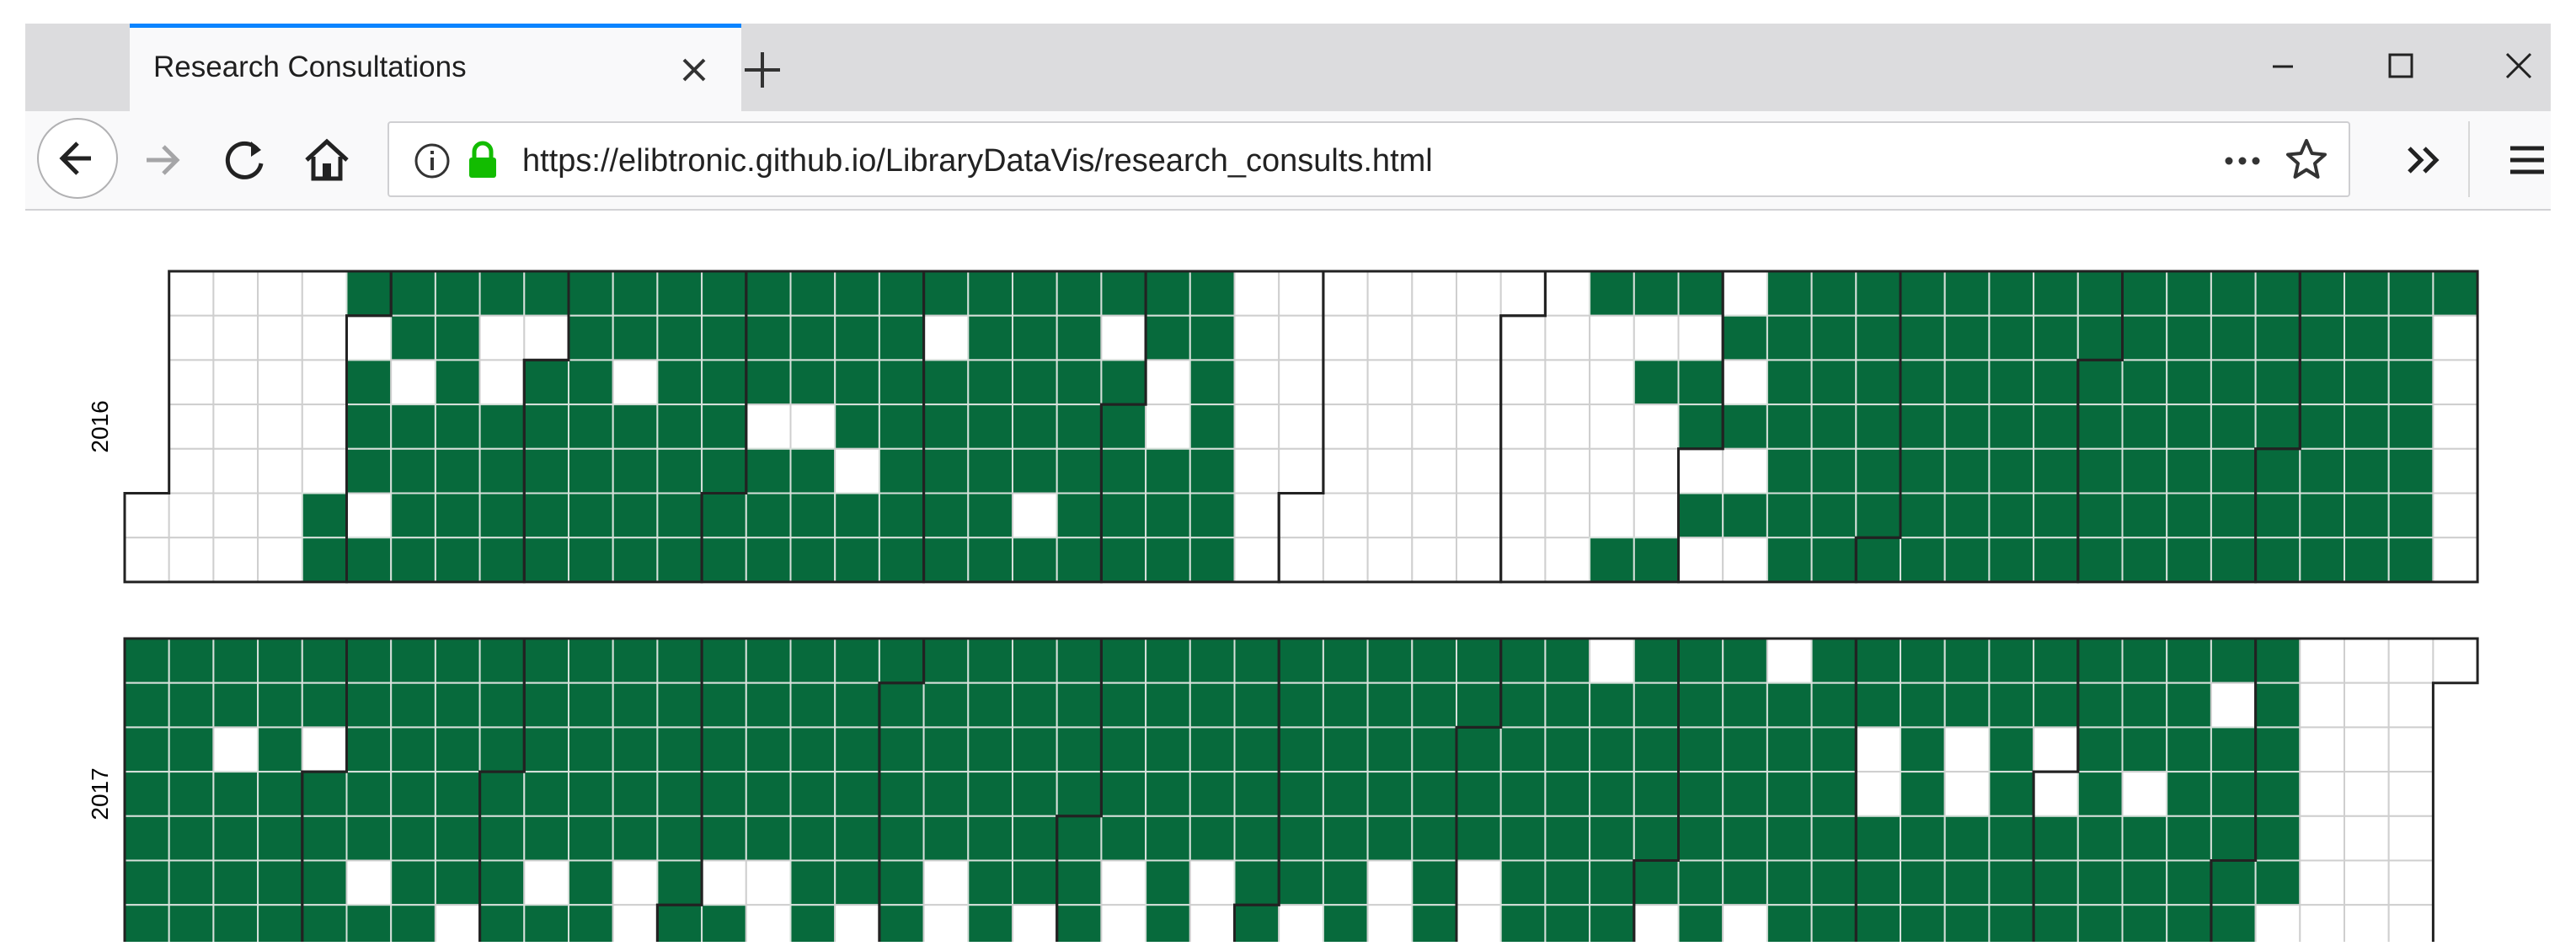 The height and width of the screenshot is (946, 2576). Describe the element at coordinates (2242, 161) in the screenshot. I see `more-icon` at that location.